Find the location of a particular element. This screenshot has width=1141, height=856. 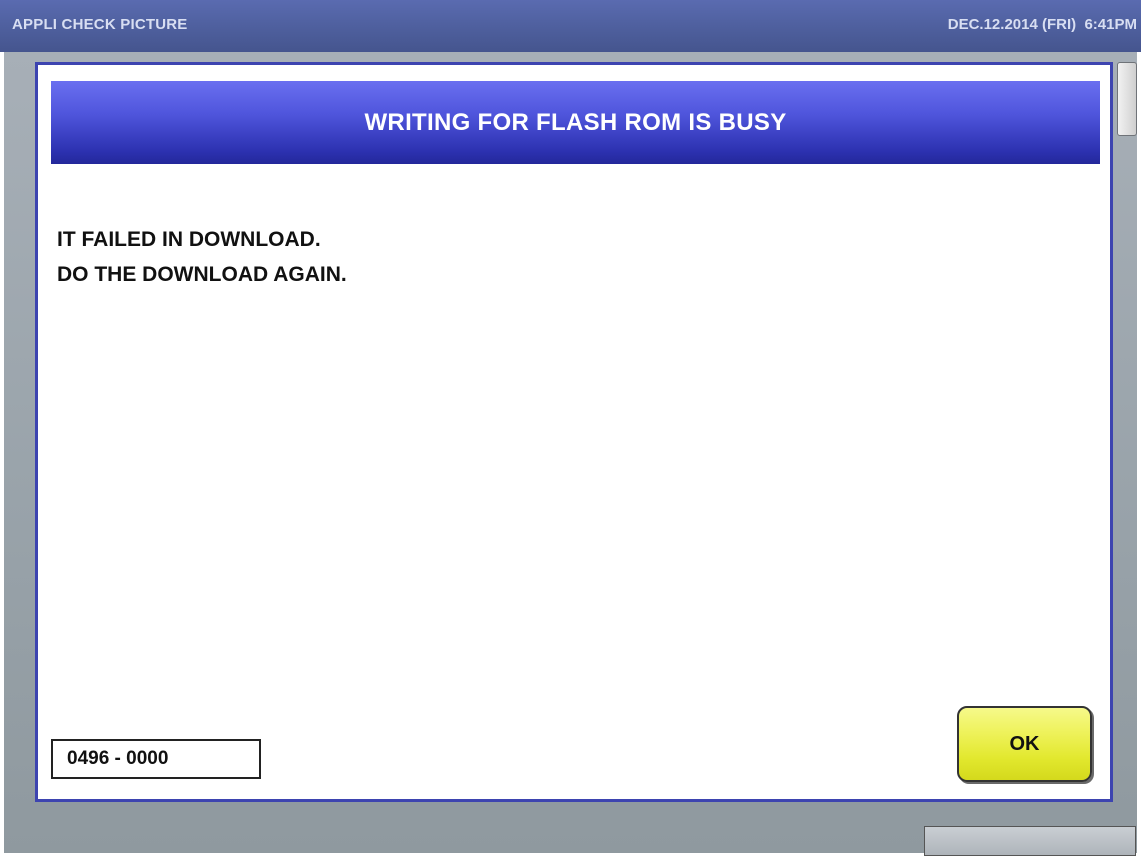

scrollbar-thumb is located at coordinates (1127, 99).